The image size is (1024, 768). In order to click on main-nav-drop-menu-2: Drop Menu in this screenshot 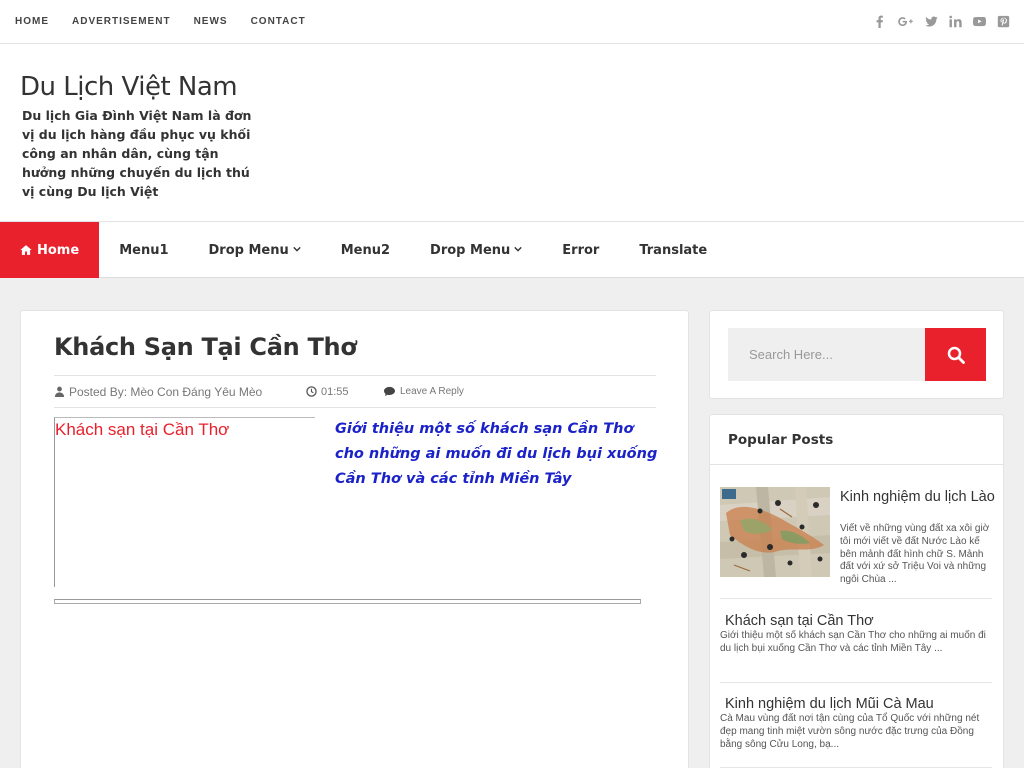, I will do `click(476, 250)`.